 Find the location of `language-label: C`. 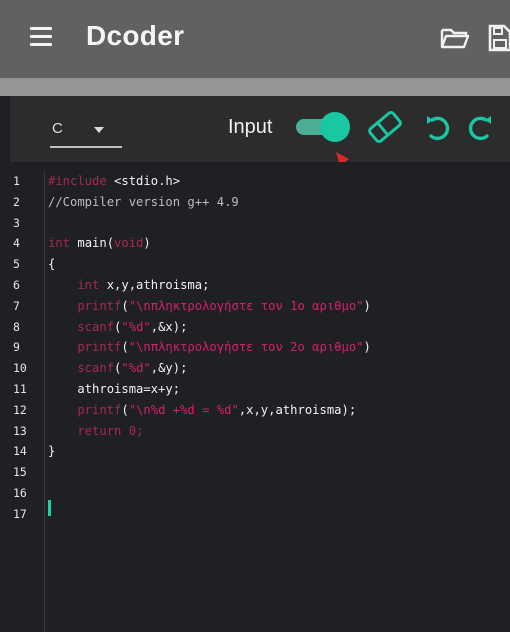

language-label: C is located at coordinates (57, 128).